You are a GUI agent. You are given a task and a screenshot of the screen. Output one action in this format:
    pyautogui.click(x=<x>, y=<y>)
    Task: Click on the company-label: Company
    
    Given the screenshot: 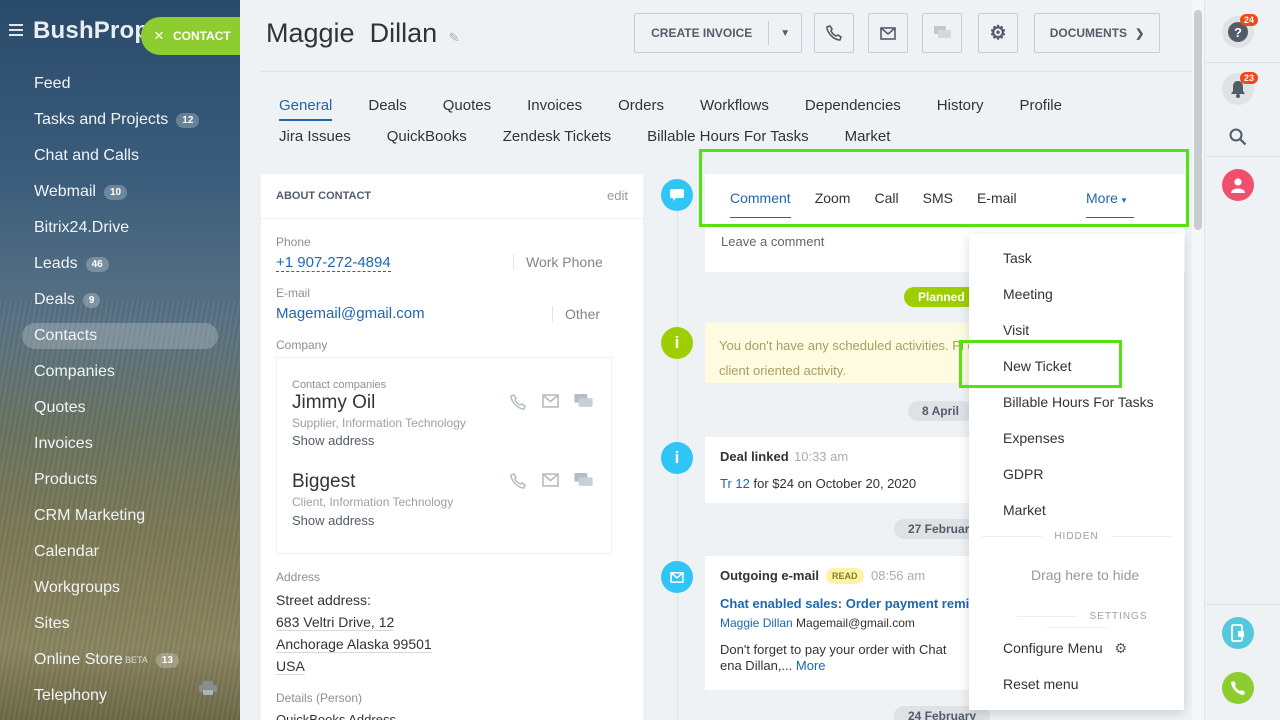 What is the action you would take?
    pyautogui.click(x=302, y=345)
    